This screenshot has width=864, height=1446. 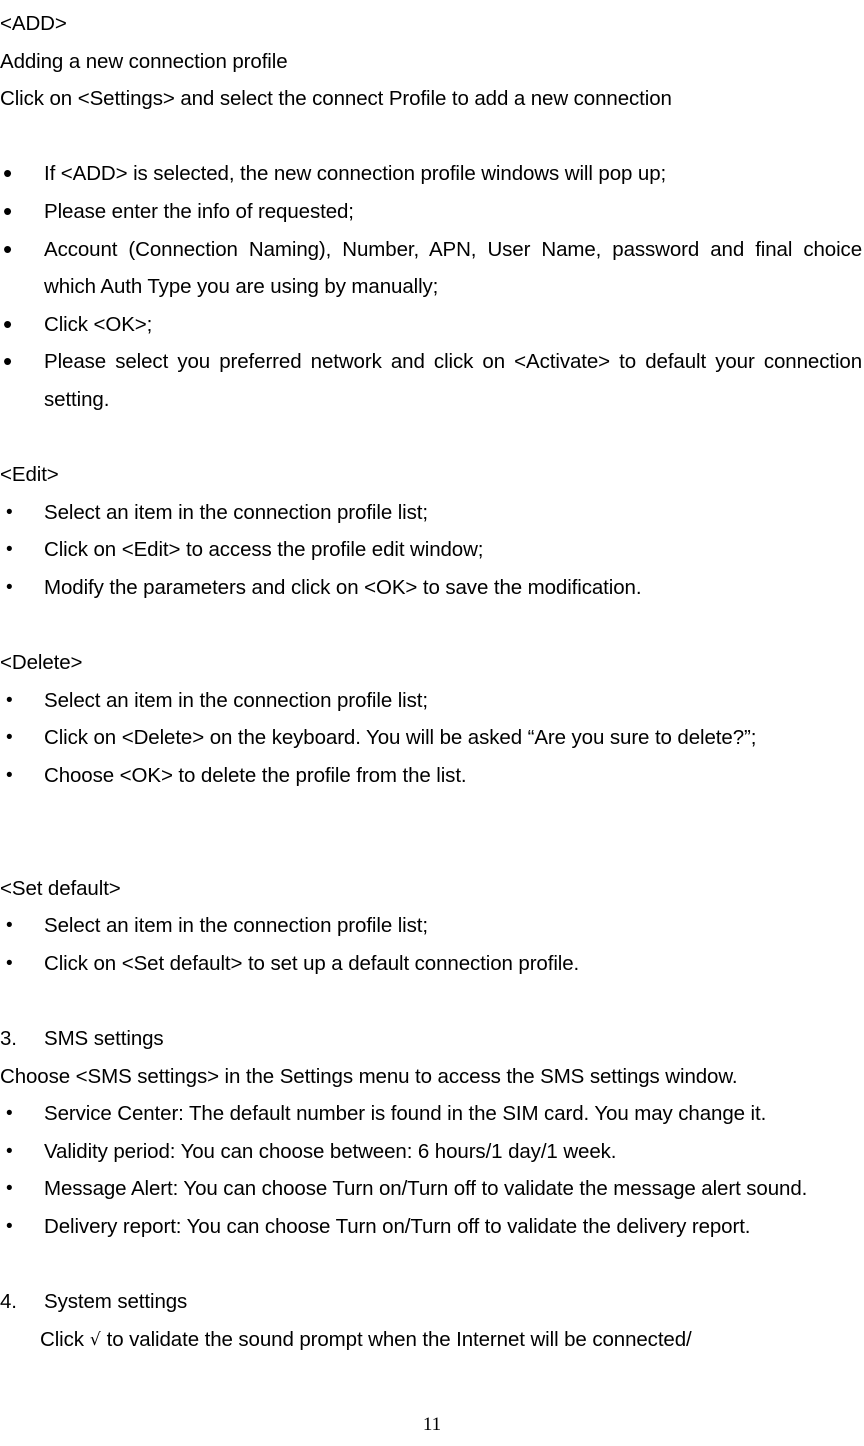 What do you see at coordinates (104, 1039) in the screenshot?
I see `section-title: SMS settings` at bounding box center [104, 1039].